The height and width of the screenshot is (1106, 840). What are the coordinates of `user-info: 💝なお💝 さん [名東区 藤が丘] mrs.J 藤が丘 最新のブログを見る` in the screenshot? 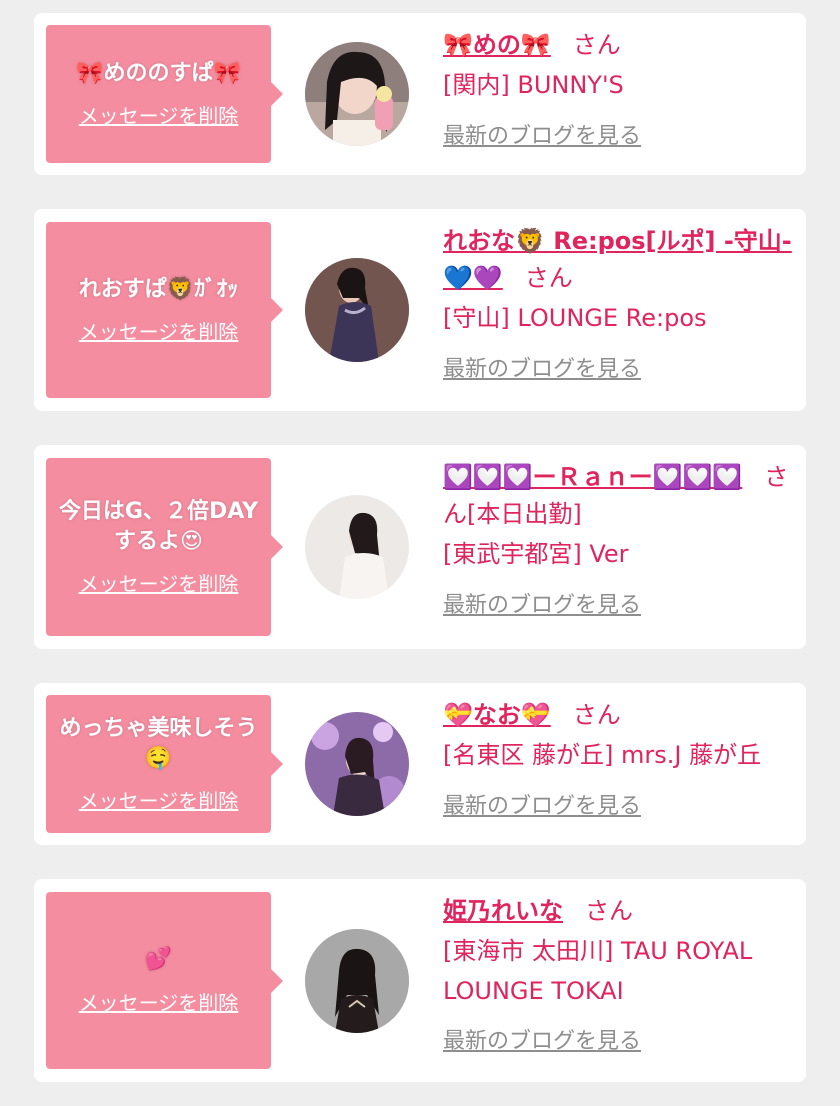 It's located at (622, 758).